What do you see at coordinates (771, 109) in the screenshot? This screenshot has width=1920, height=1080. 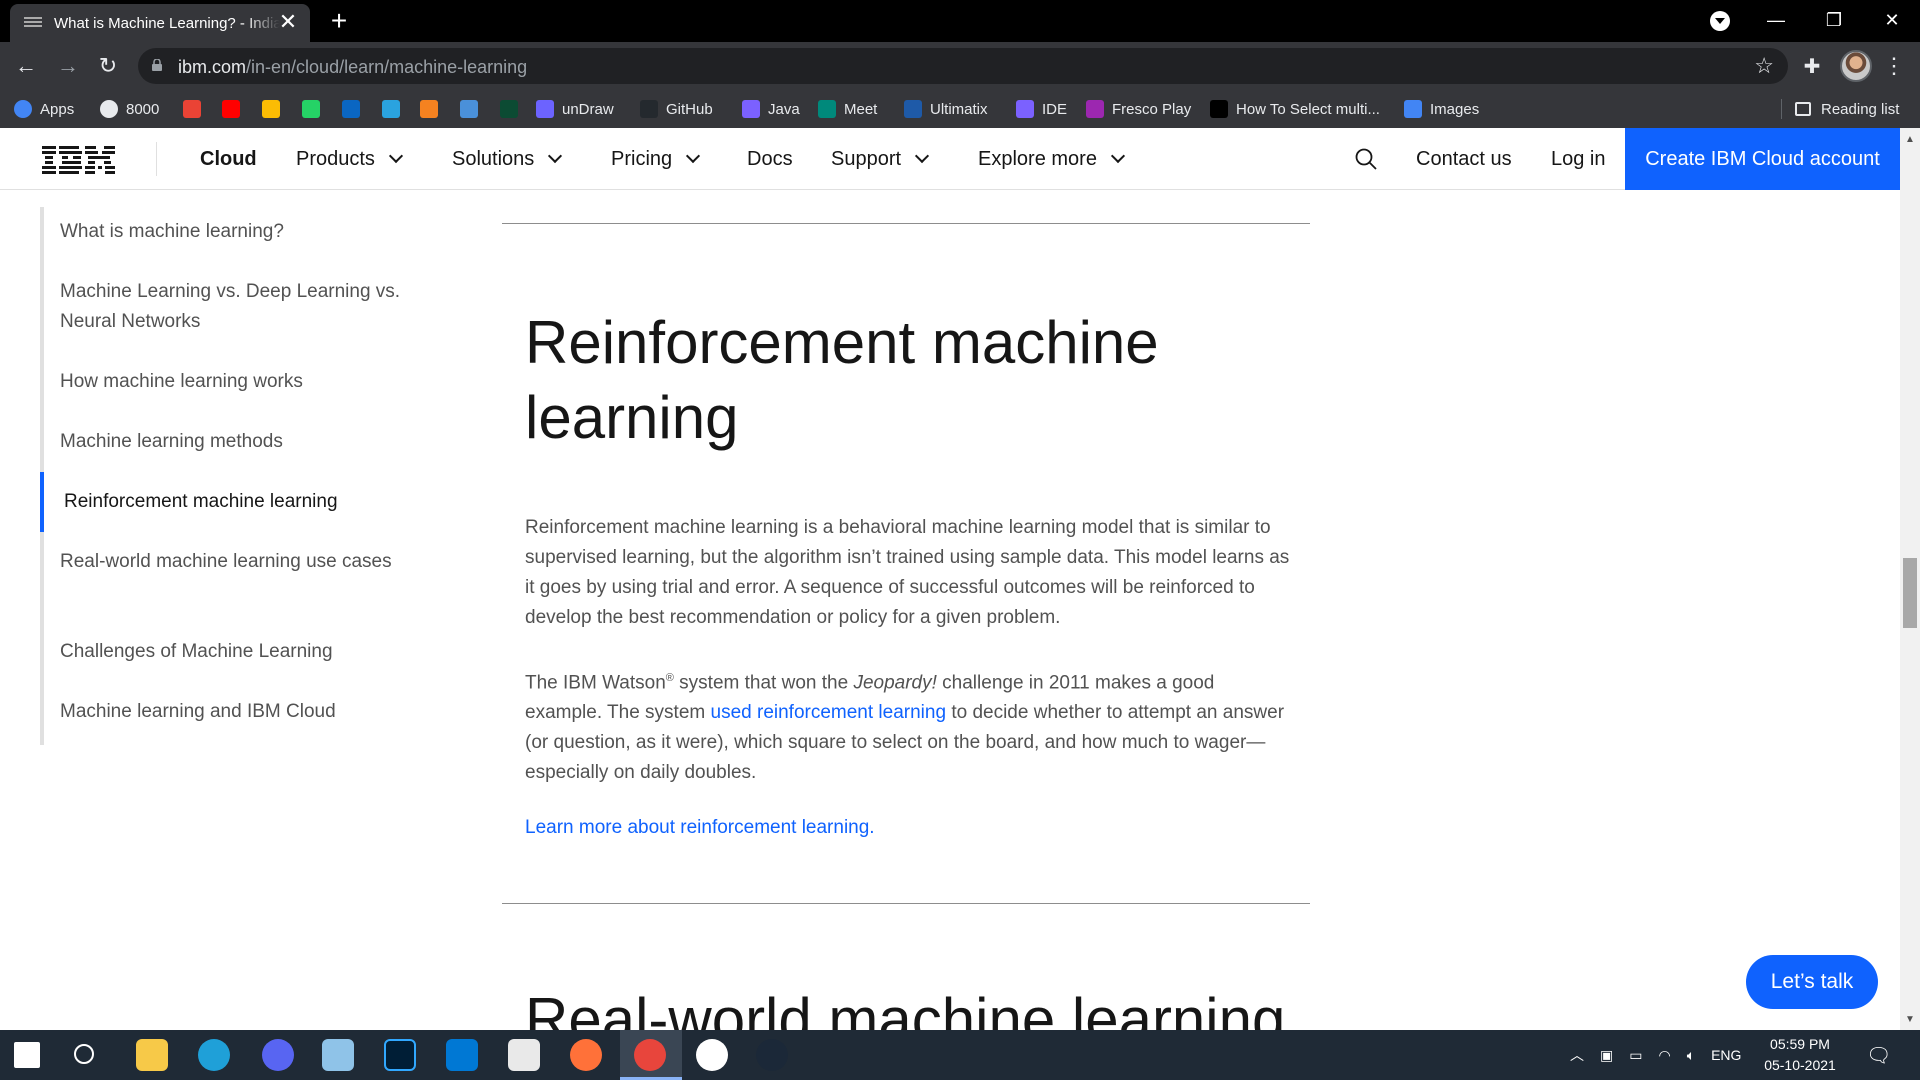 I see `bookmark-item: Java` at bounding box center [771, 109].